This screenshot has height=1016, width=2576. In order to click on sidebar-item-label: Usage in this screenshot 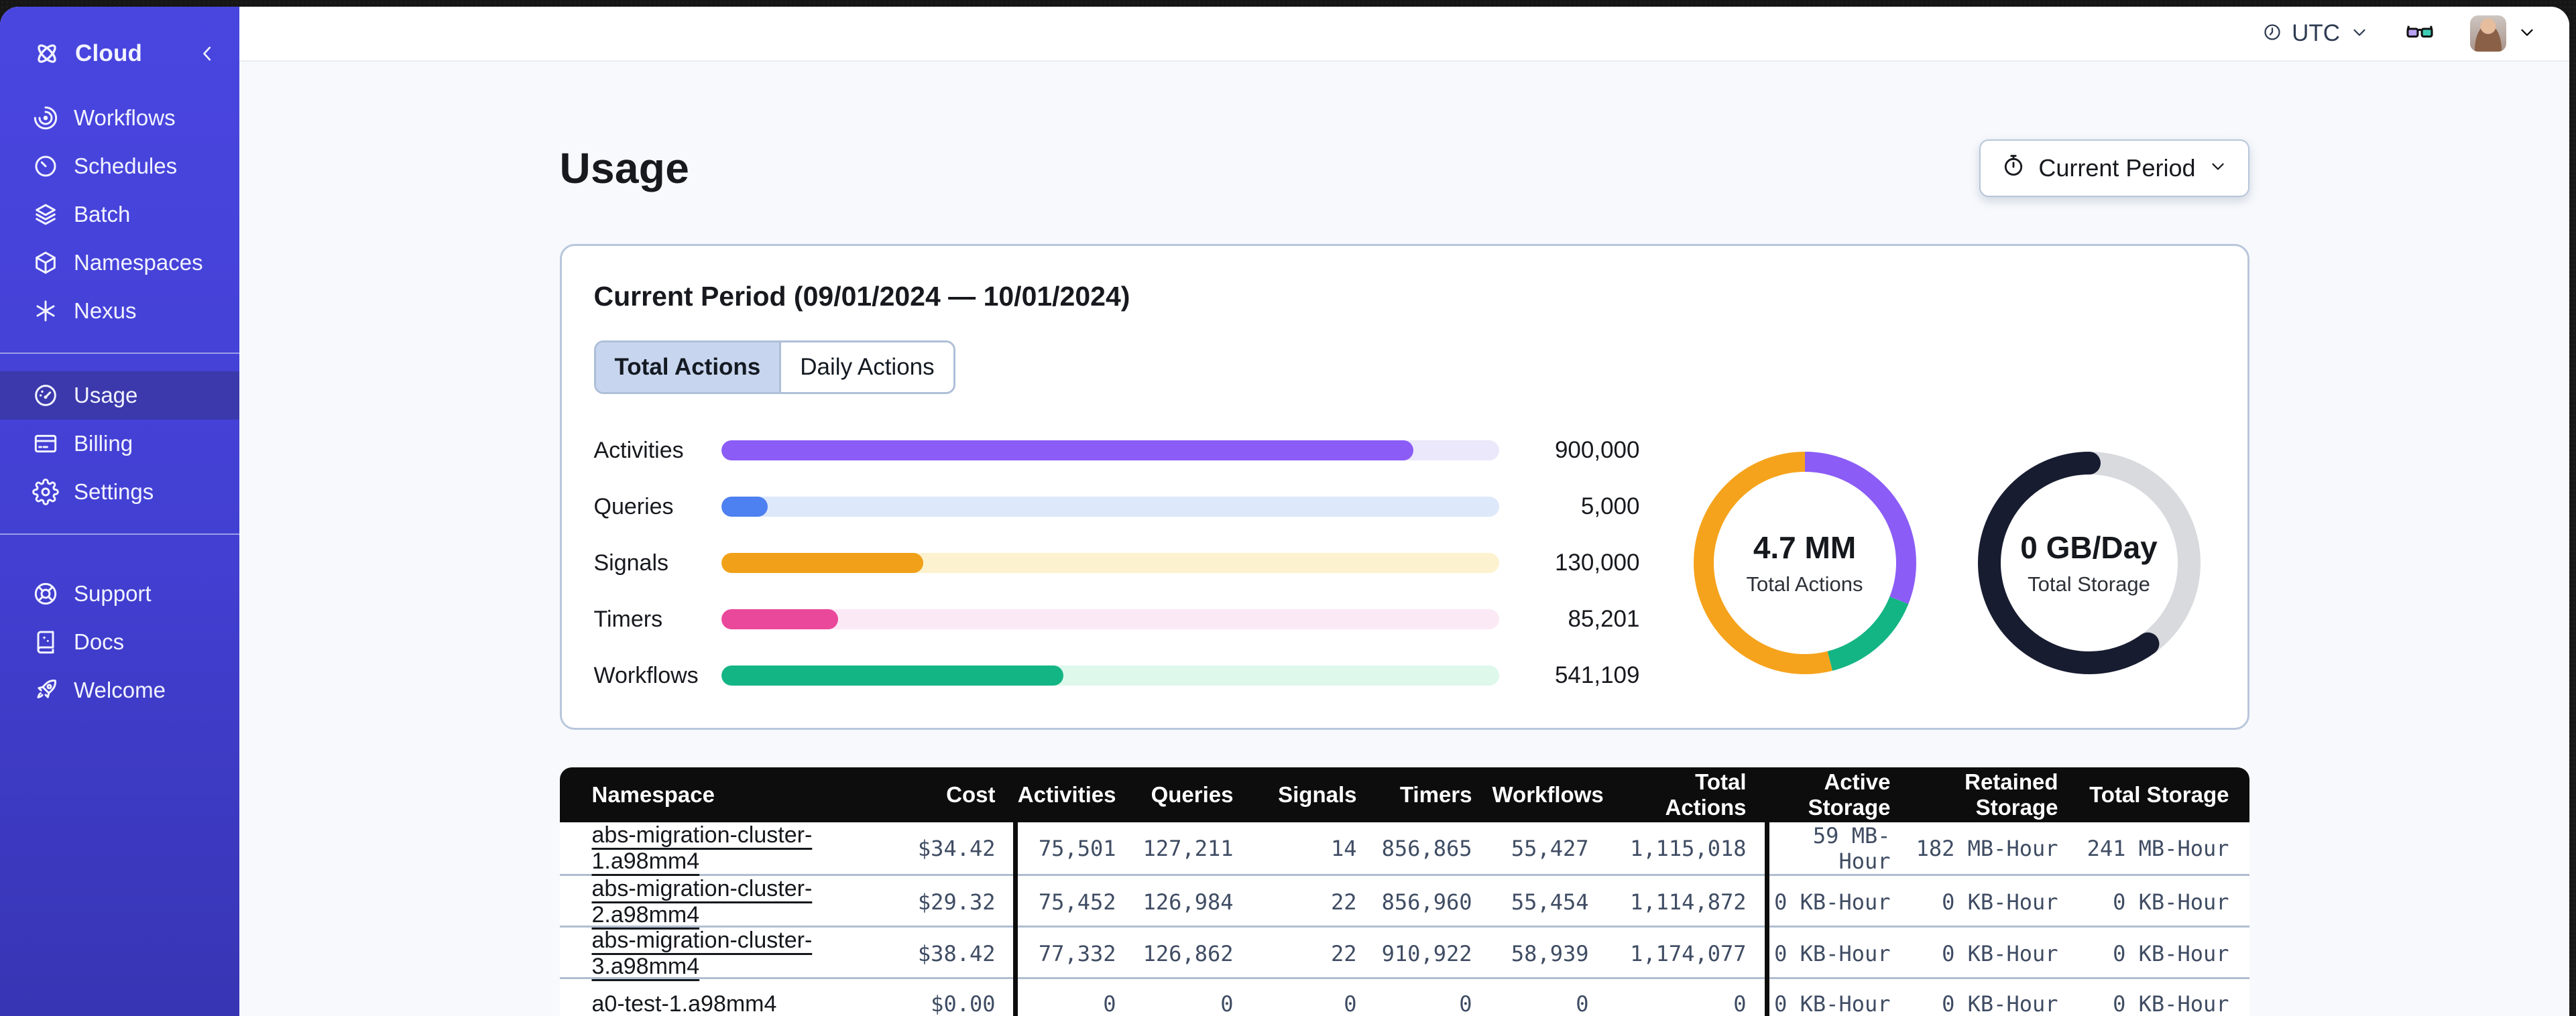, I will do `click(106, 395)`.